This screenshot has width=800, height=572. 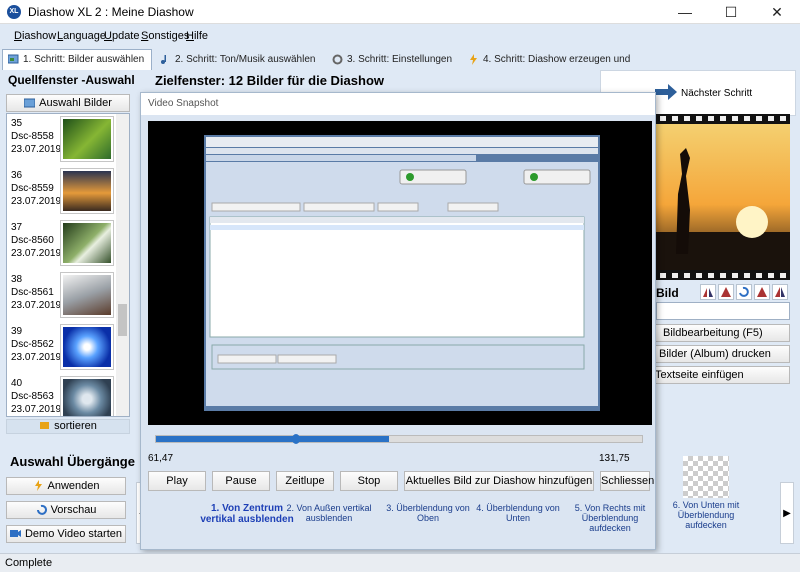 I want to click on list-item: 35 Dsc-8558 23.07.2019, so click(x=61, y=140).